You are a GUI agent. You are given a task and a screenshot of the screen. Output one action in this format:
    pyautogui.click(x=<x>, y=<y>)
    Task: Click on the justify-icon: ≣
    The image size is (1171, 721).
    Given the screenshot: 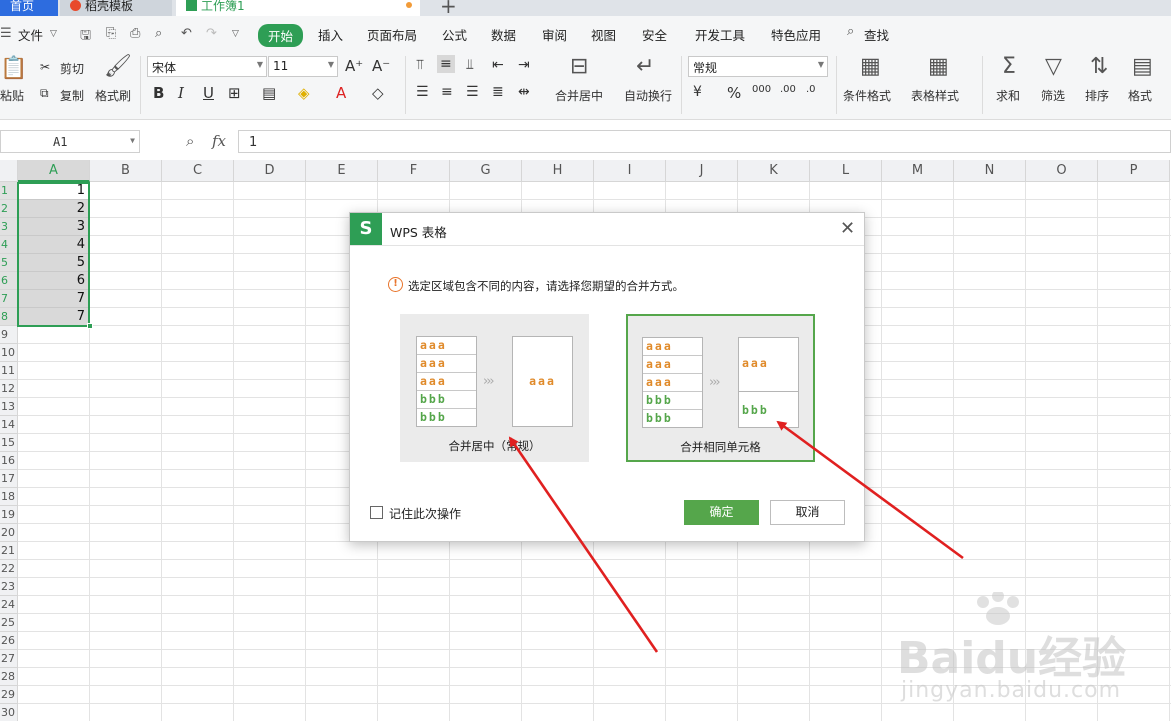 What is the action you would take?
    pyautogui.click(x=498, y=92)
    